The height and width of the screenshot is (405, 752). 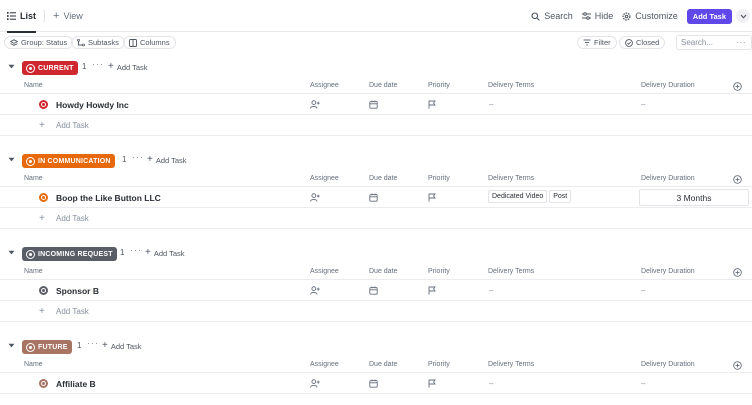 What do you see at coordinates (597, 42) in the screenshot?
I see `filter-chip: Filter` at bounding box center [597, 42].